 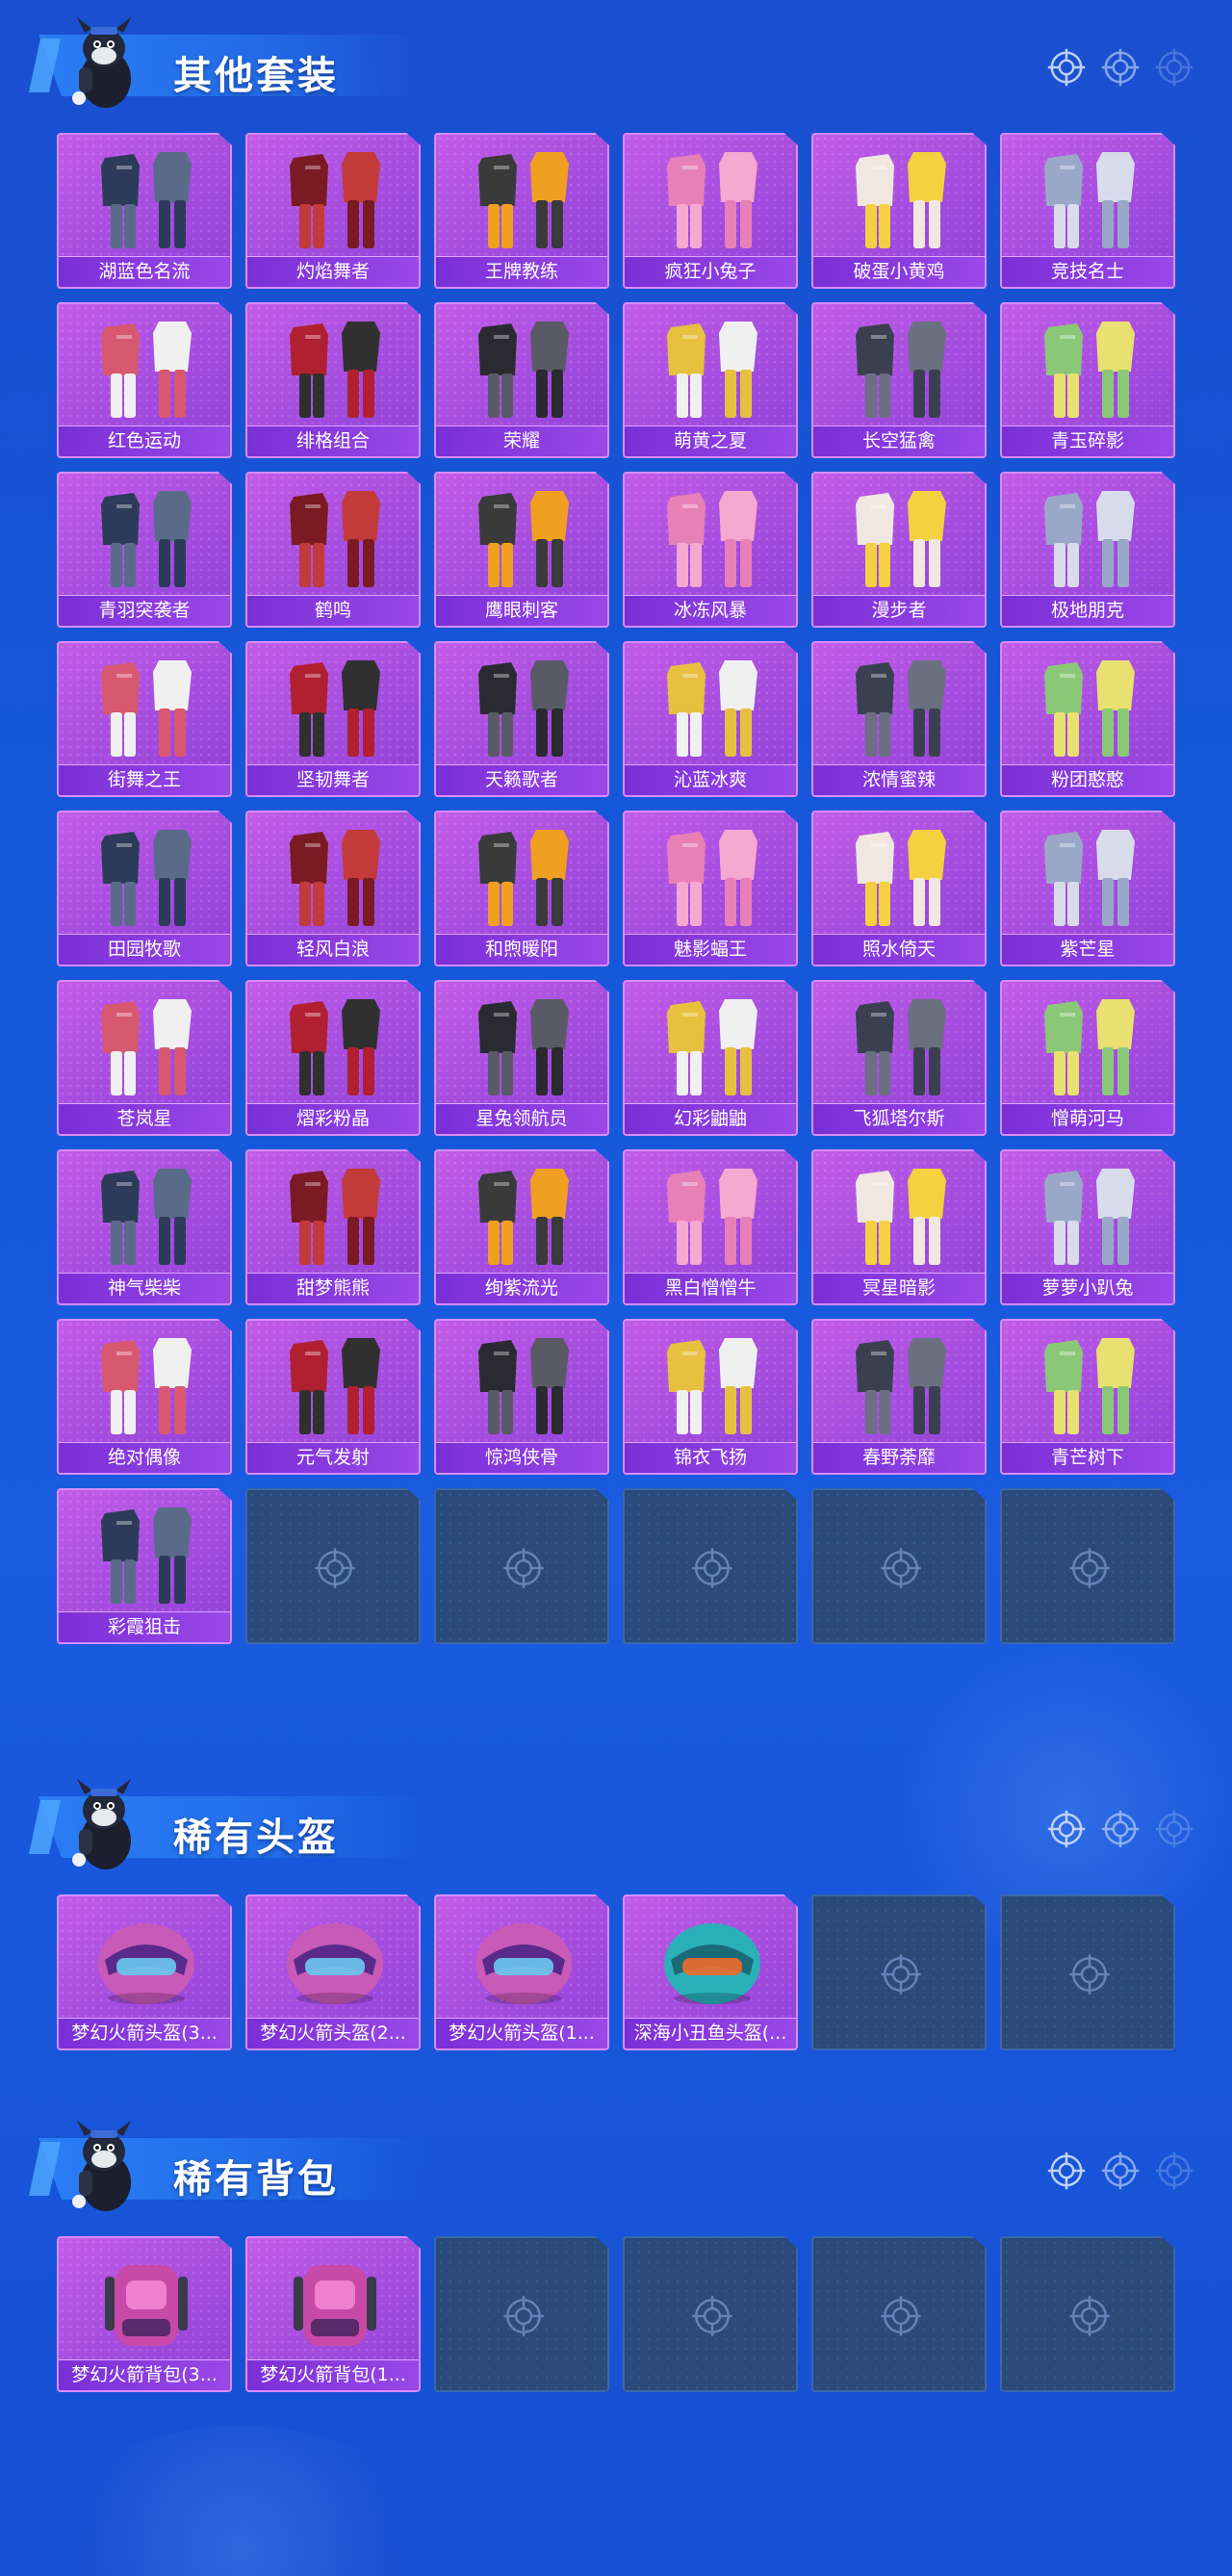 I want to click on item-card: 田园牧歌, so click(x=144, y=889).